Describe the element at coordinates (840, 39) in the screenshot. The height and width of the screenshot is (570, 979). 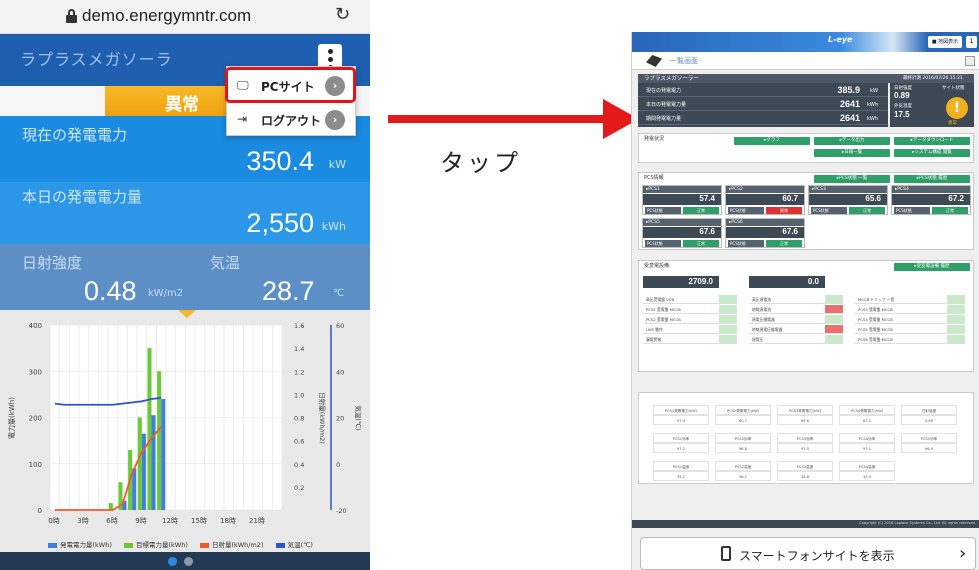
I see `brand-logo: L-eye` at that location.